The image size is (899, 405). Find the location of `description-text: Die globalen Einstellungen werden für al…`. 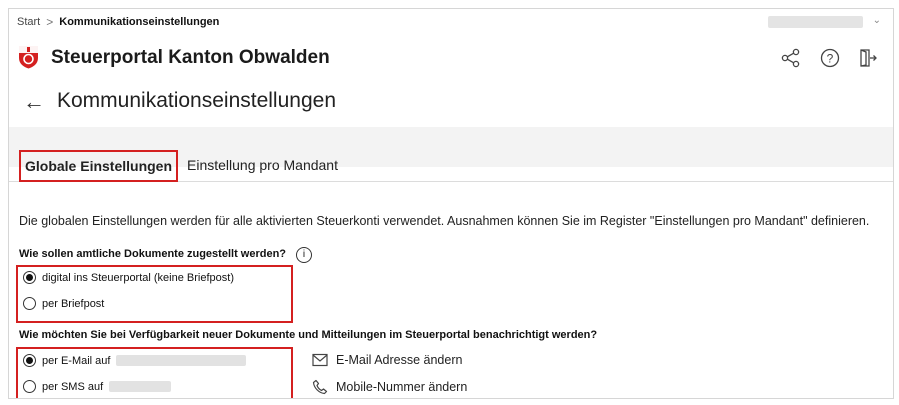

description-text: Die globalen Einstellungen werden für al… is located at coordinates (444, 221).